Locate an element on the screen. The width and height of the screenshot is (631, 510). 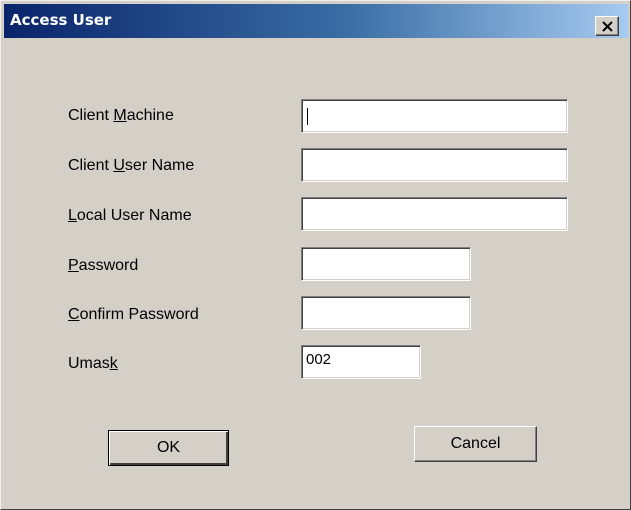
cancel-button: Cancel is located at coordinates (475, 444).